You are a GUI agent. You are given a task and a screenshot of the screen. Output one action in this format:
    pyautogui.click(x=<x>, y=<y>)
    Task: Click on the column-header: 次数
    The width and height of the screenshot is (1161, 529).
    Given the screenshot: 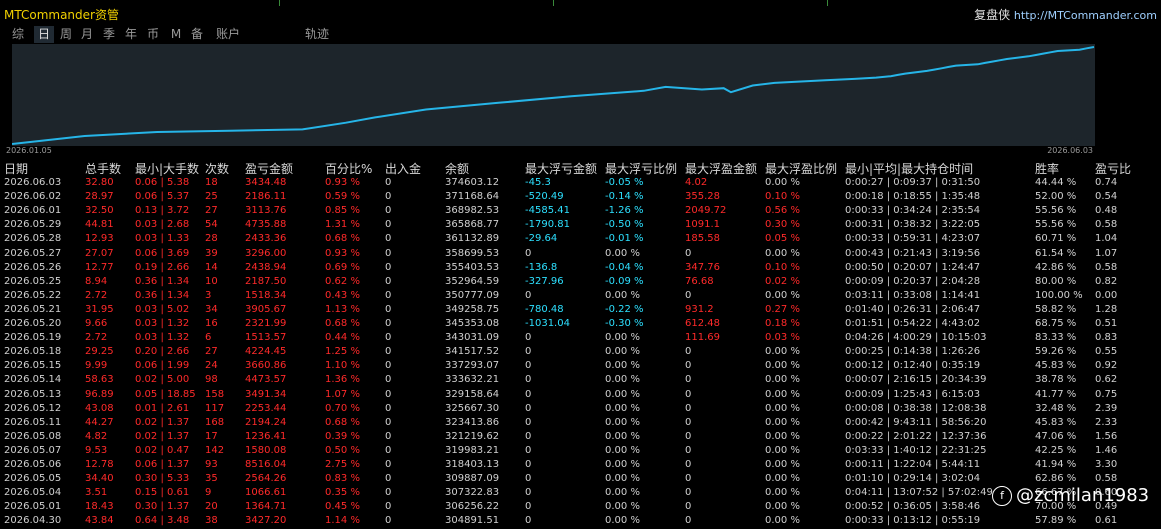 What is the action you would take?
    pyautogui.click(x=217, y=168)
    